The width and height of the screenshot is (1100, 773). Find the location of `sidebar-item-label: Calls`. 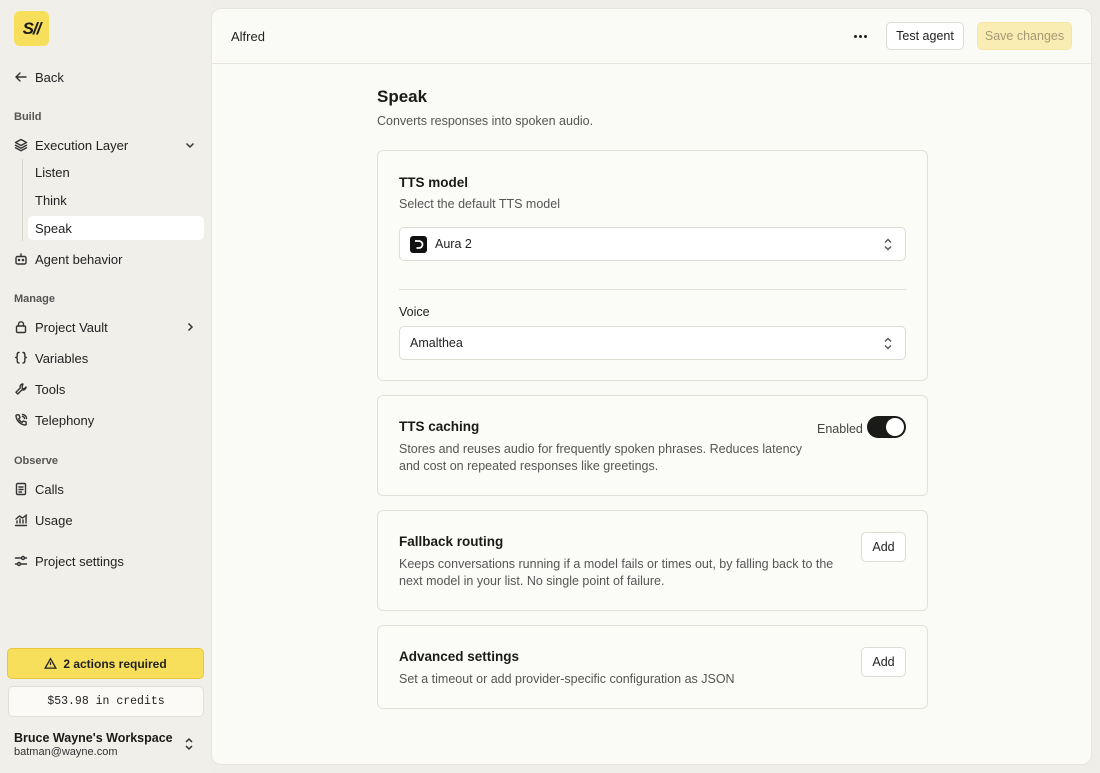

sidebar-item-label: Calls is located at coordinates (49, 489).